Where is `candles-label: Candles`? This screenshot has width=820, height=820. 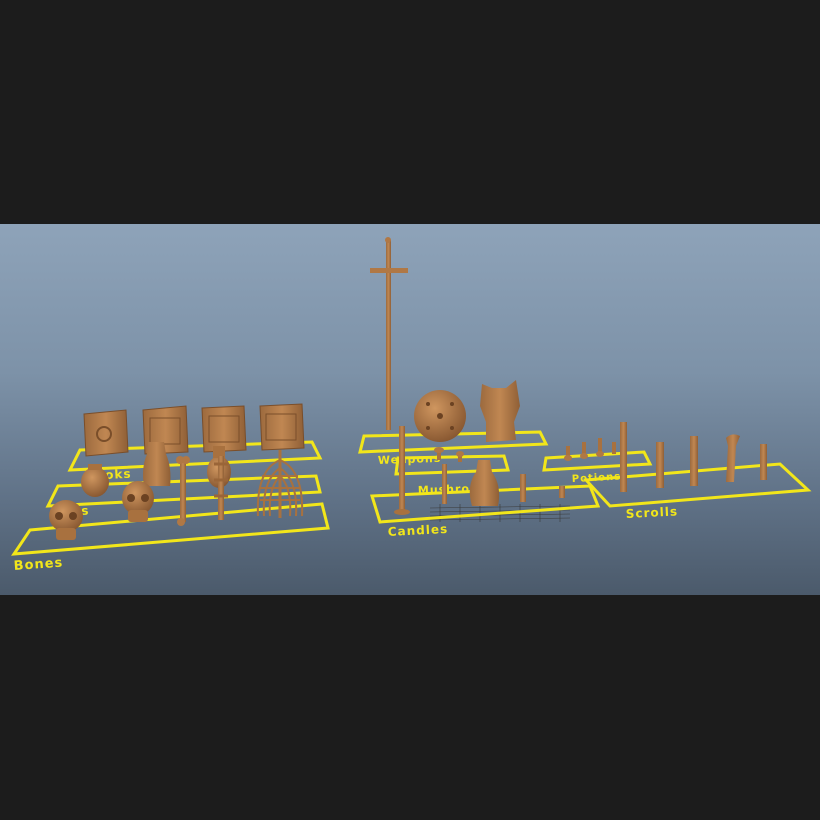 candles-label: Candles is located at coordinates (417, 530).